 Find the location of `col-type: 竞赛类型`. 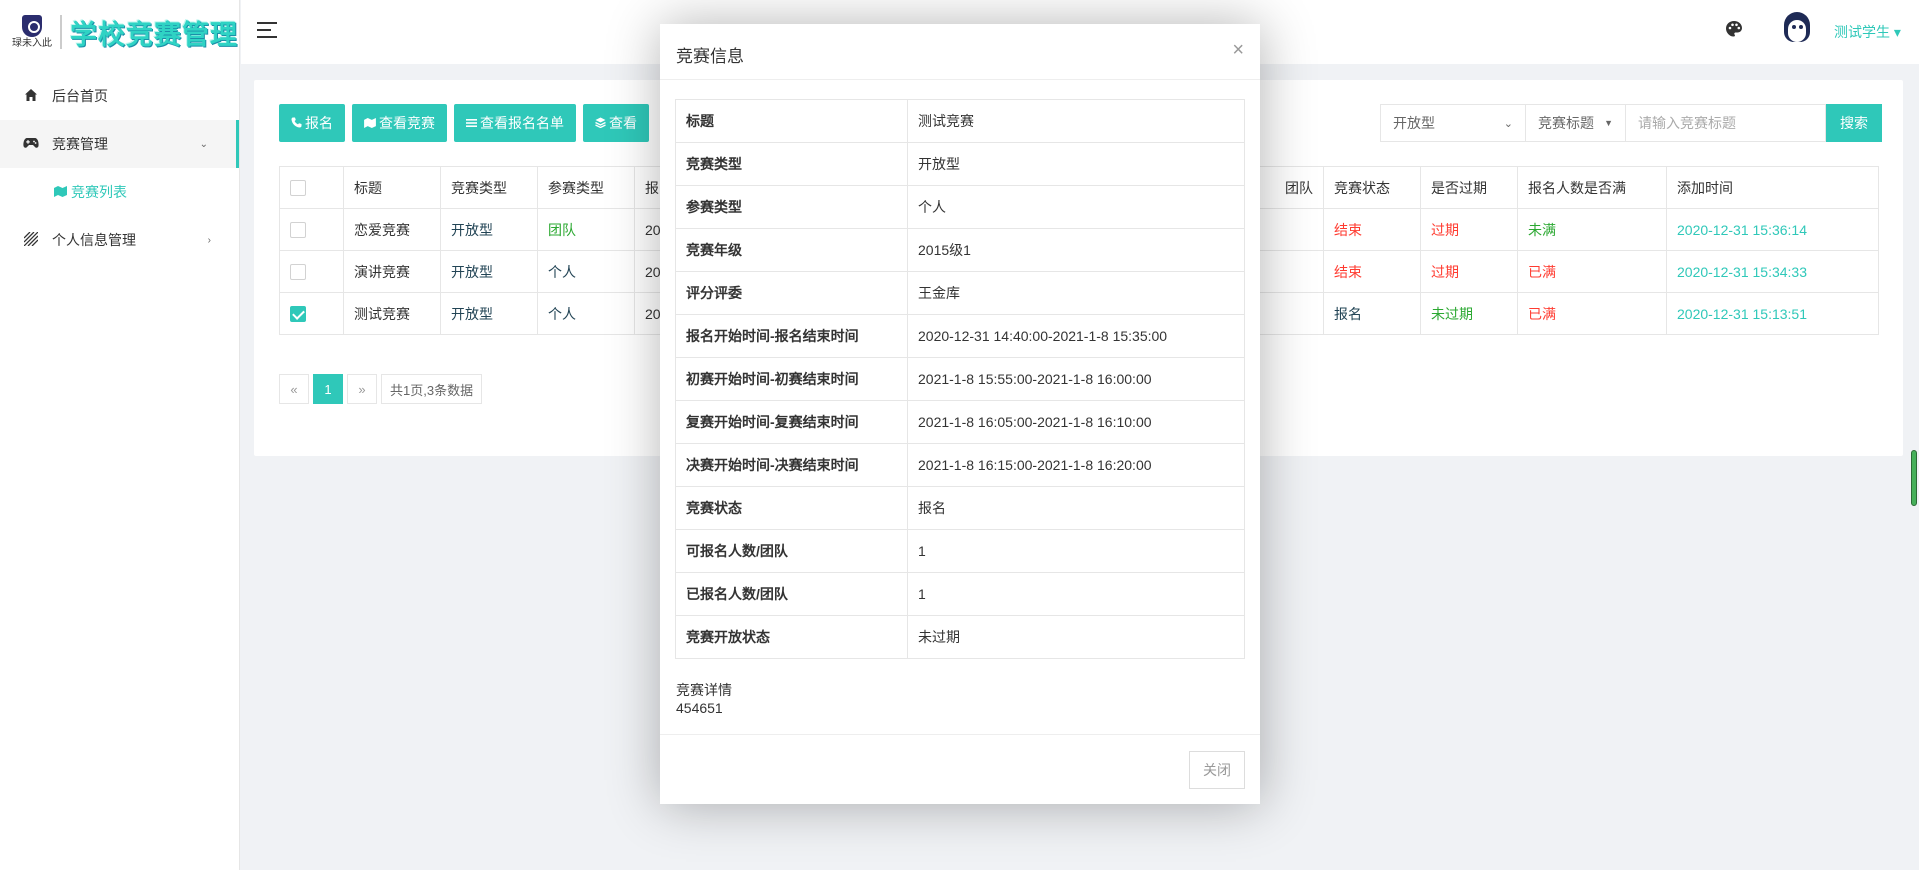

col-type: 竞赛类型 is located at coordinates (489, 187).